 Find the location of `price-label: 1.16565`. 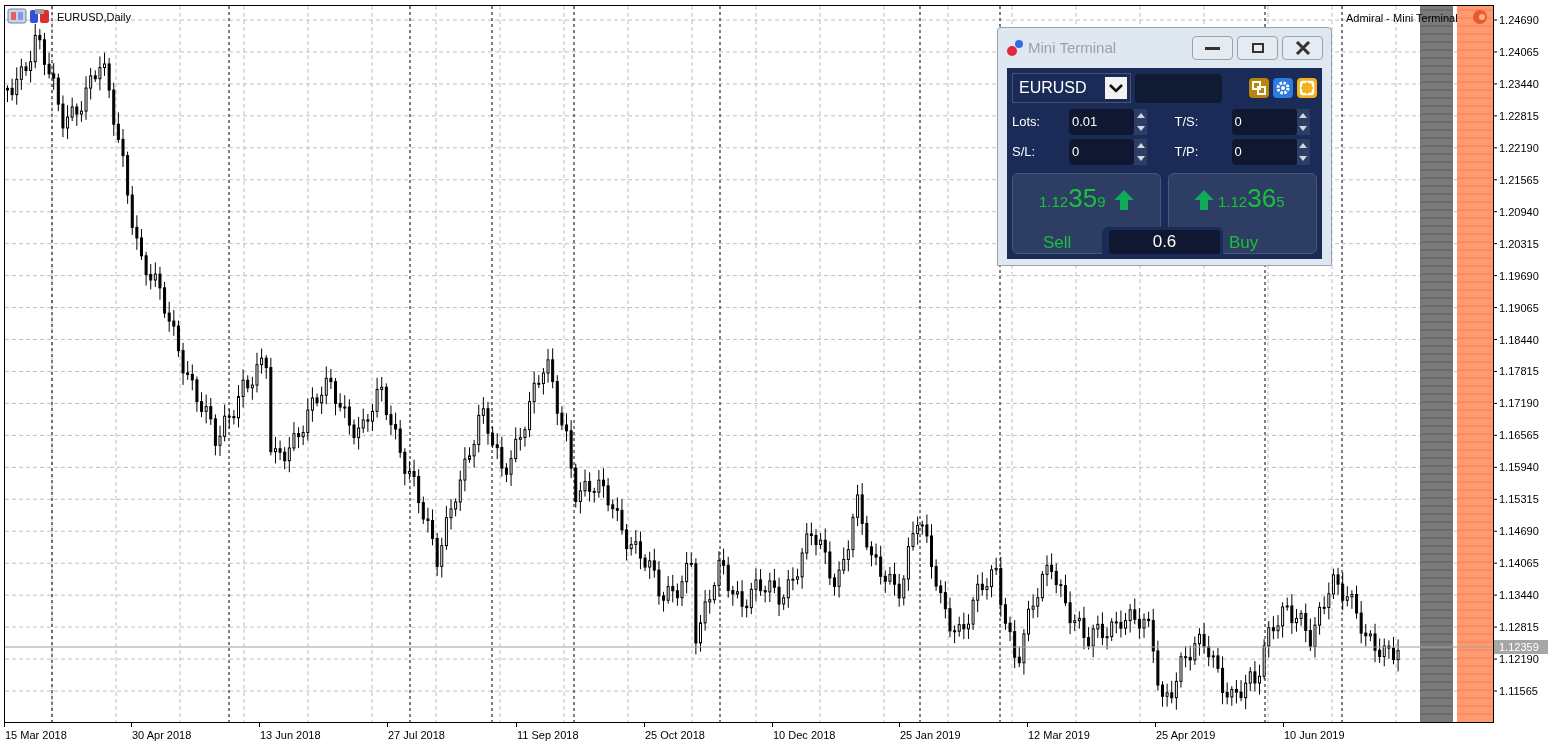

price-label: 1.16565 is located at coordinates (1519, 435).